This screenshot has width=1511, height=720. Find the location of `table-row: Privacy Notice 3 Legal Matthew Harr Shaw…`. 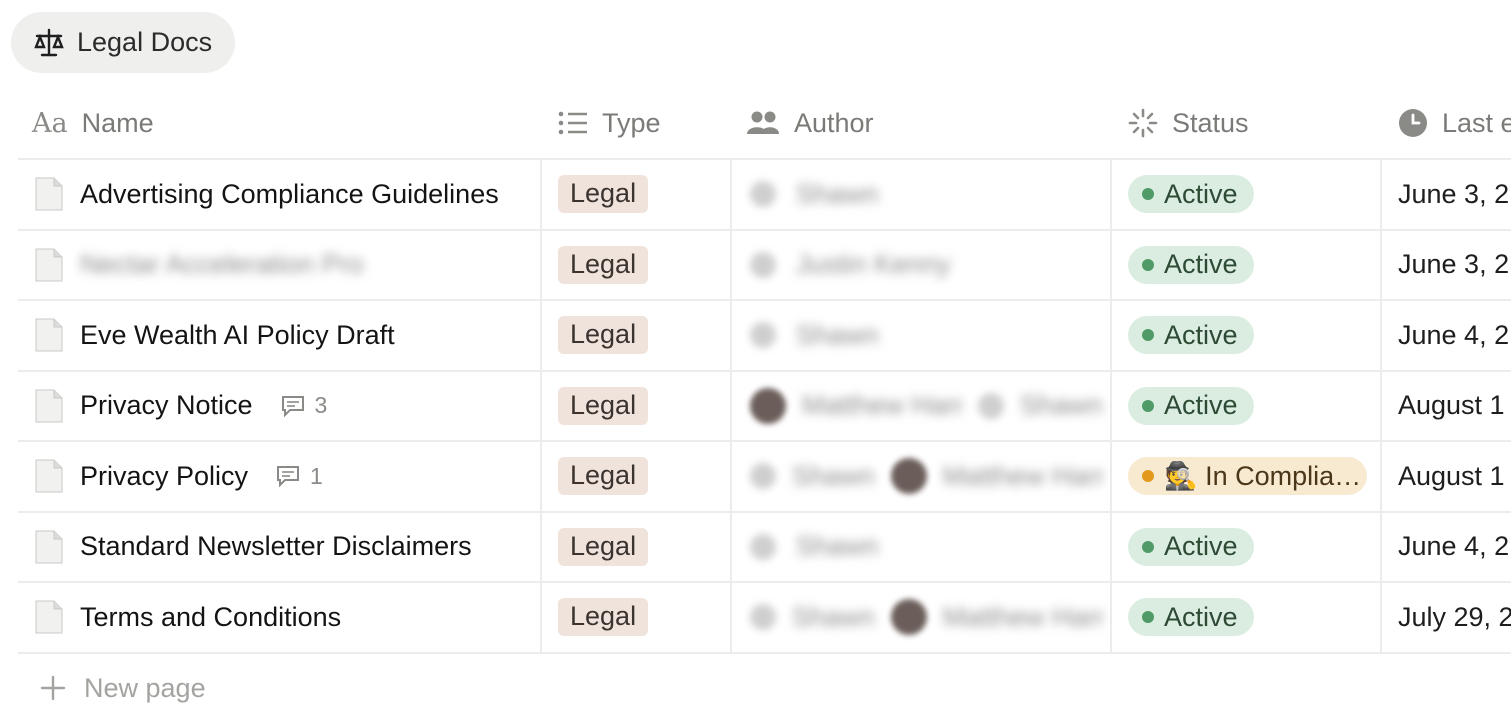

table-row: Privacy Notice 3 Legal Matthew Harr Shaw… is located at coordinates (764, 407).